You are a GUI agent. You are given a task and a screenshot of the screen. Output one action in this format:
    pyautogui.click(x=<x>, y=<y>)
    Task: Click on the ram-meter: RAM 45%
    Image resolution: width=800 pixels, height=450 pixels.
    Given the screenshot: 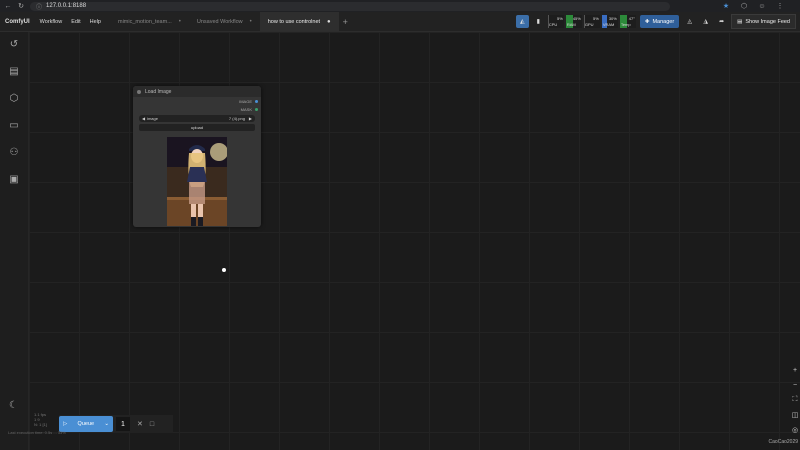 What is the action you would take?
    pyautogui.click(x=573, y=21)
    